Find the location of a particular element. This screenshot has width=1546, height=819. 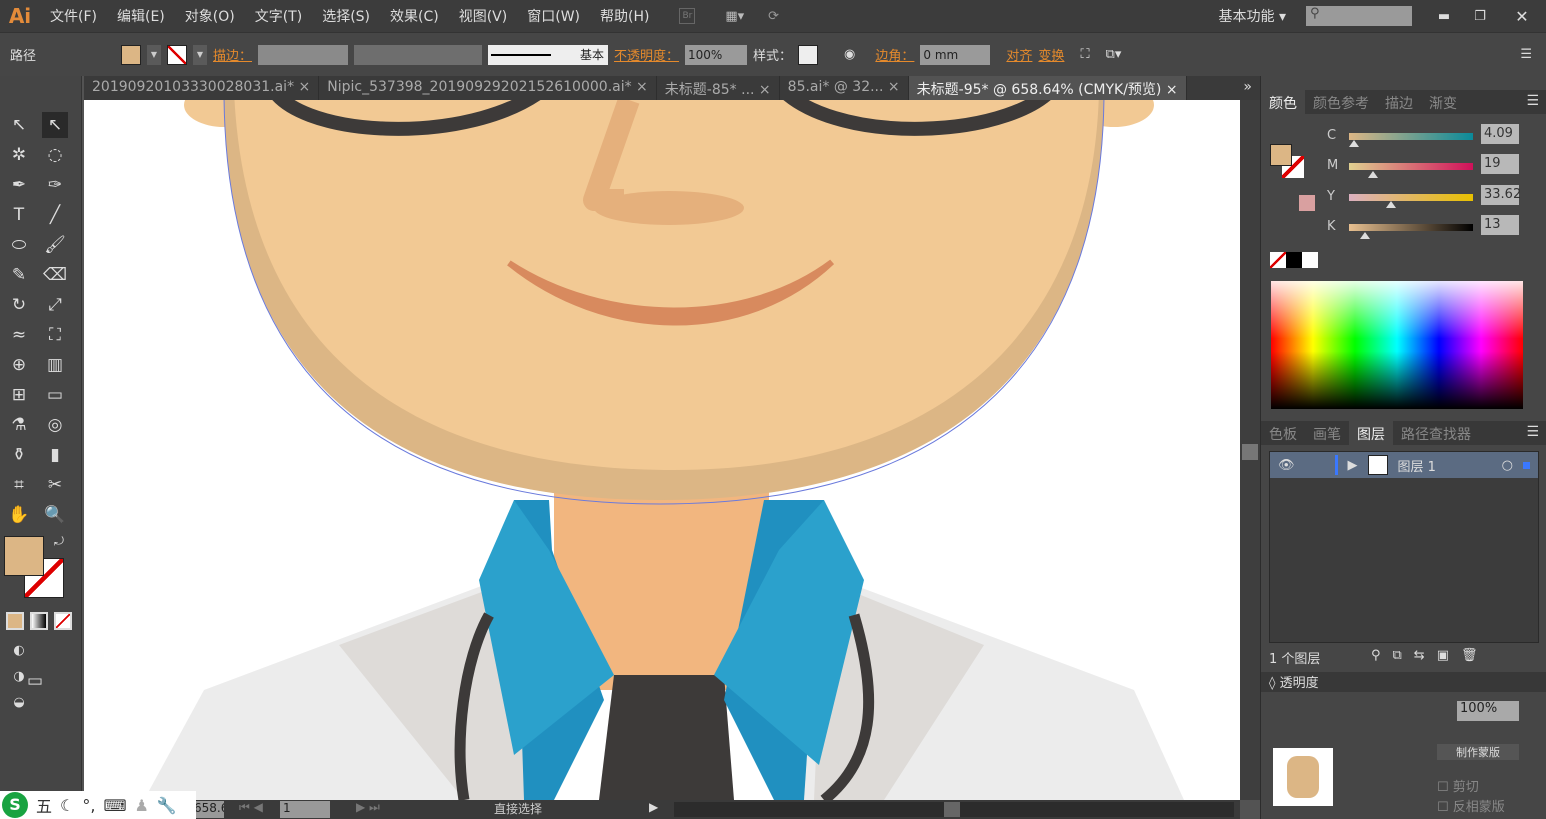

tab-brushes: 画笔 is located at coordinates (1327, 433).